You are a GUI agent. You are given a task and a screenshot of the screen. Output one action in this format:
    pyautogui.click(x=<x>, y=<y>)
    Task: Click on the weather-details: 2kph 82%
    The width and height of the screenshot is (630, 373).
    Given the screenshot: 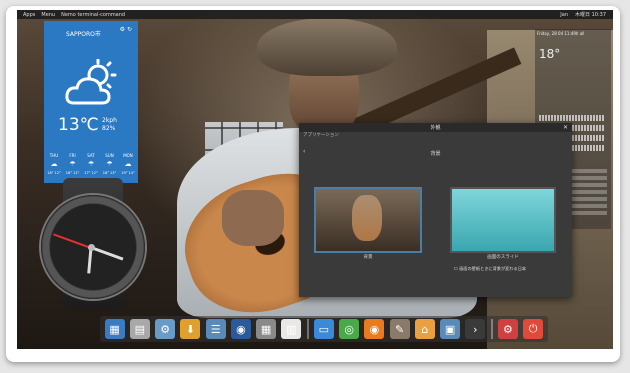 What is the action you would take?
    pyautogui.click(x=109, y=125)
    